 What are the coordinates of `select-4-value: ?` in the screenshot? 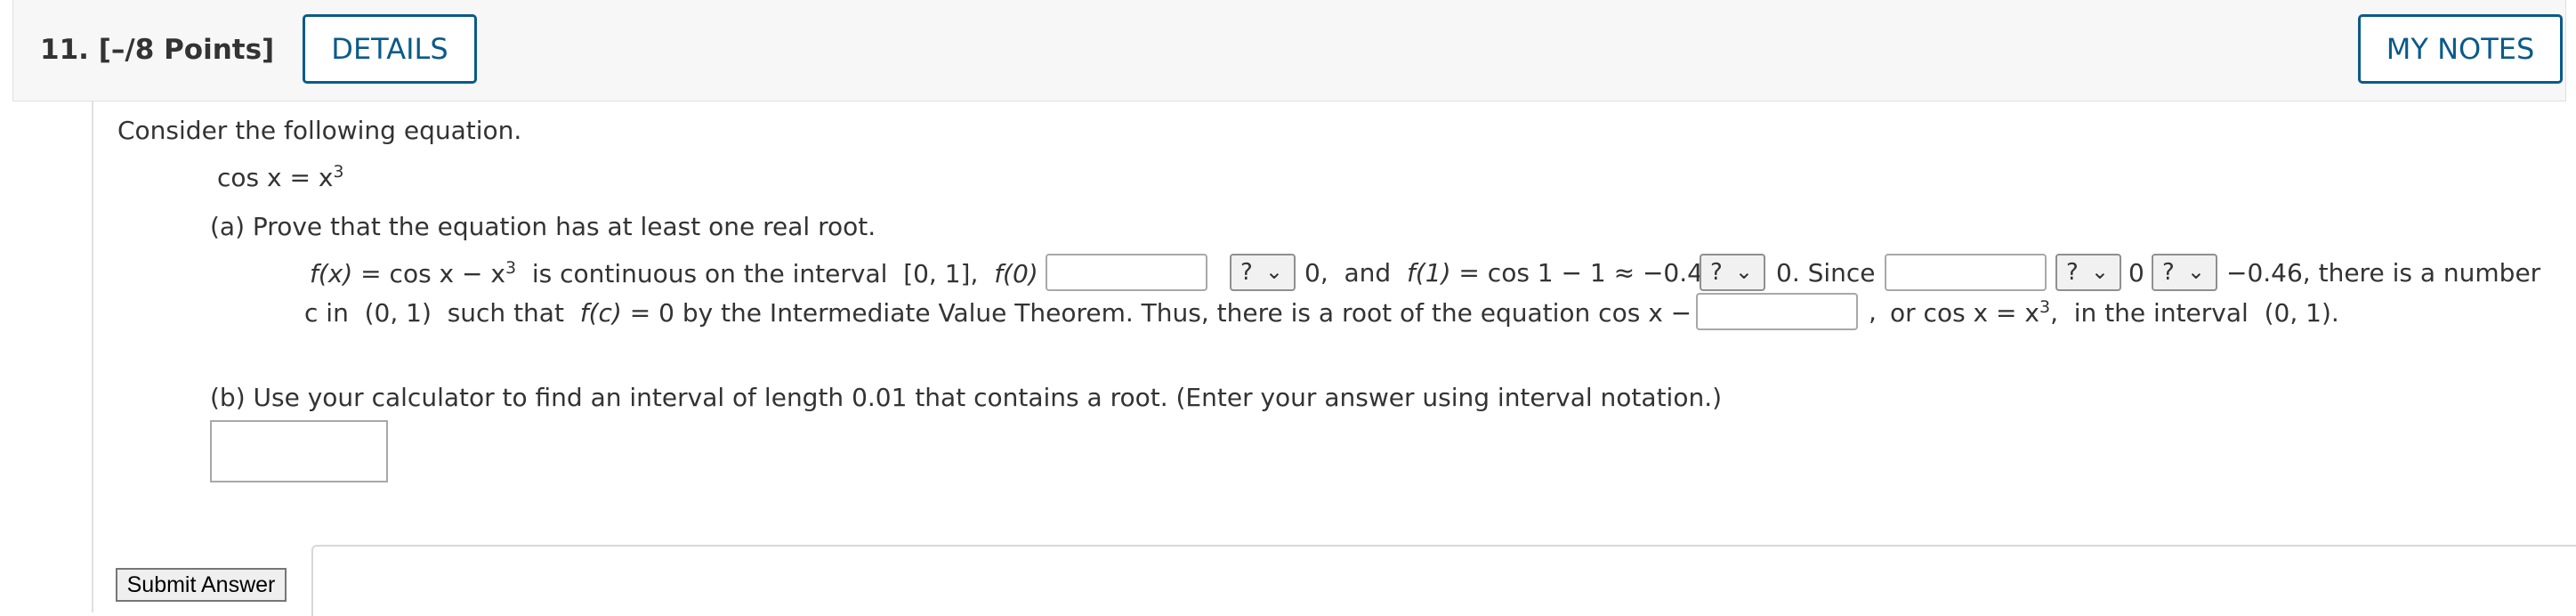 It's located at (2168, 272).